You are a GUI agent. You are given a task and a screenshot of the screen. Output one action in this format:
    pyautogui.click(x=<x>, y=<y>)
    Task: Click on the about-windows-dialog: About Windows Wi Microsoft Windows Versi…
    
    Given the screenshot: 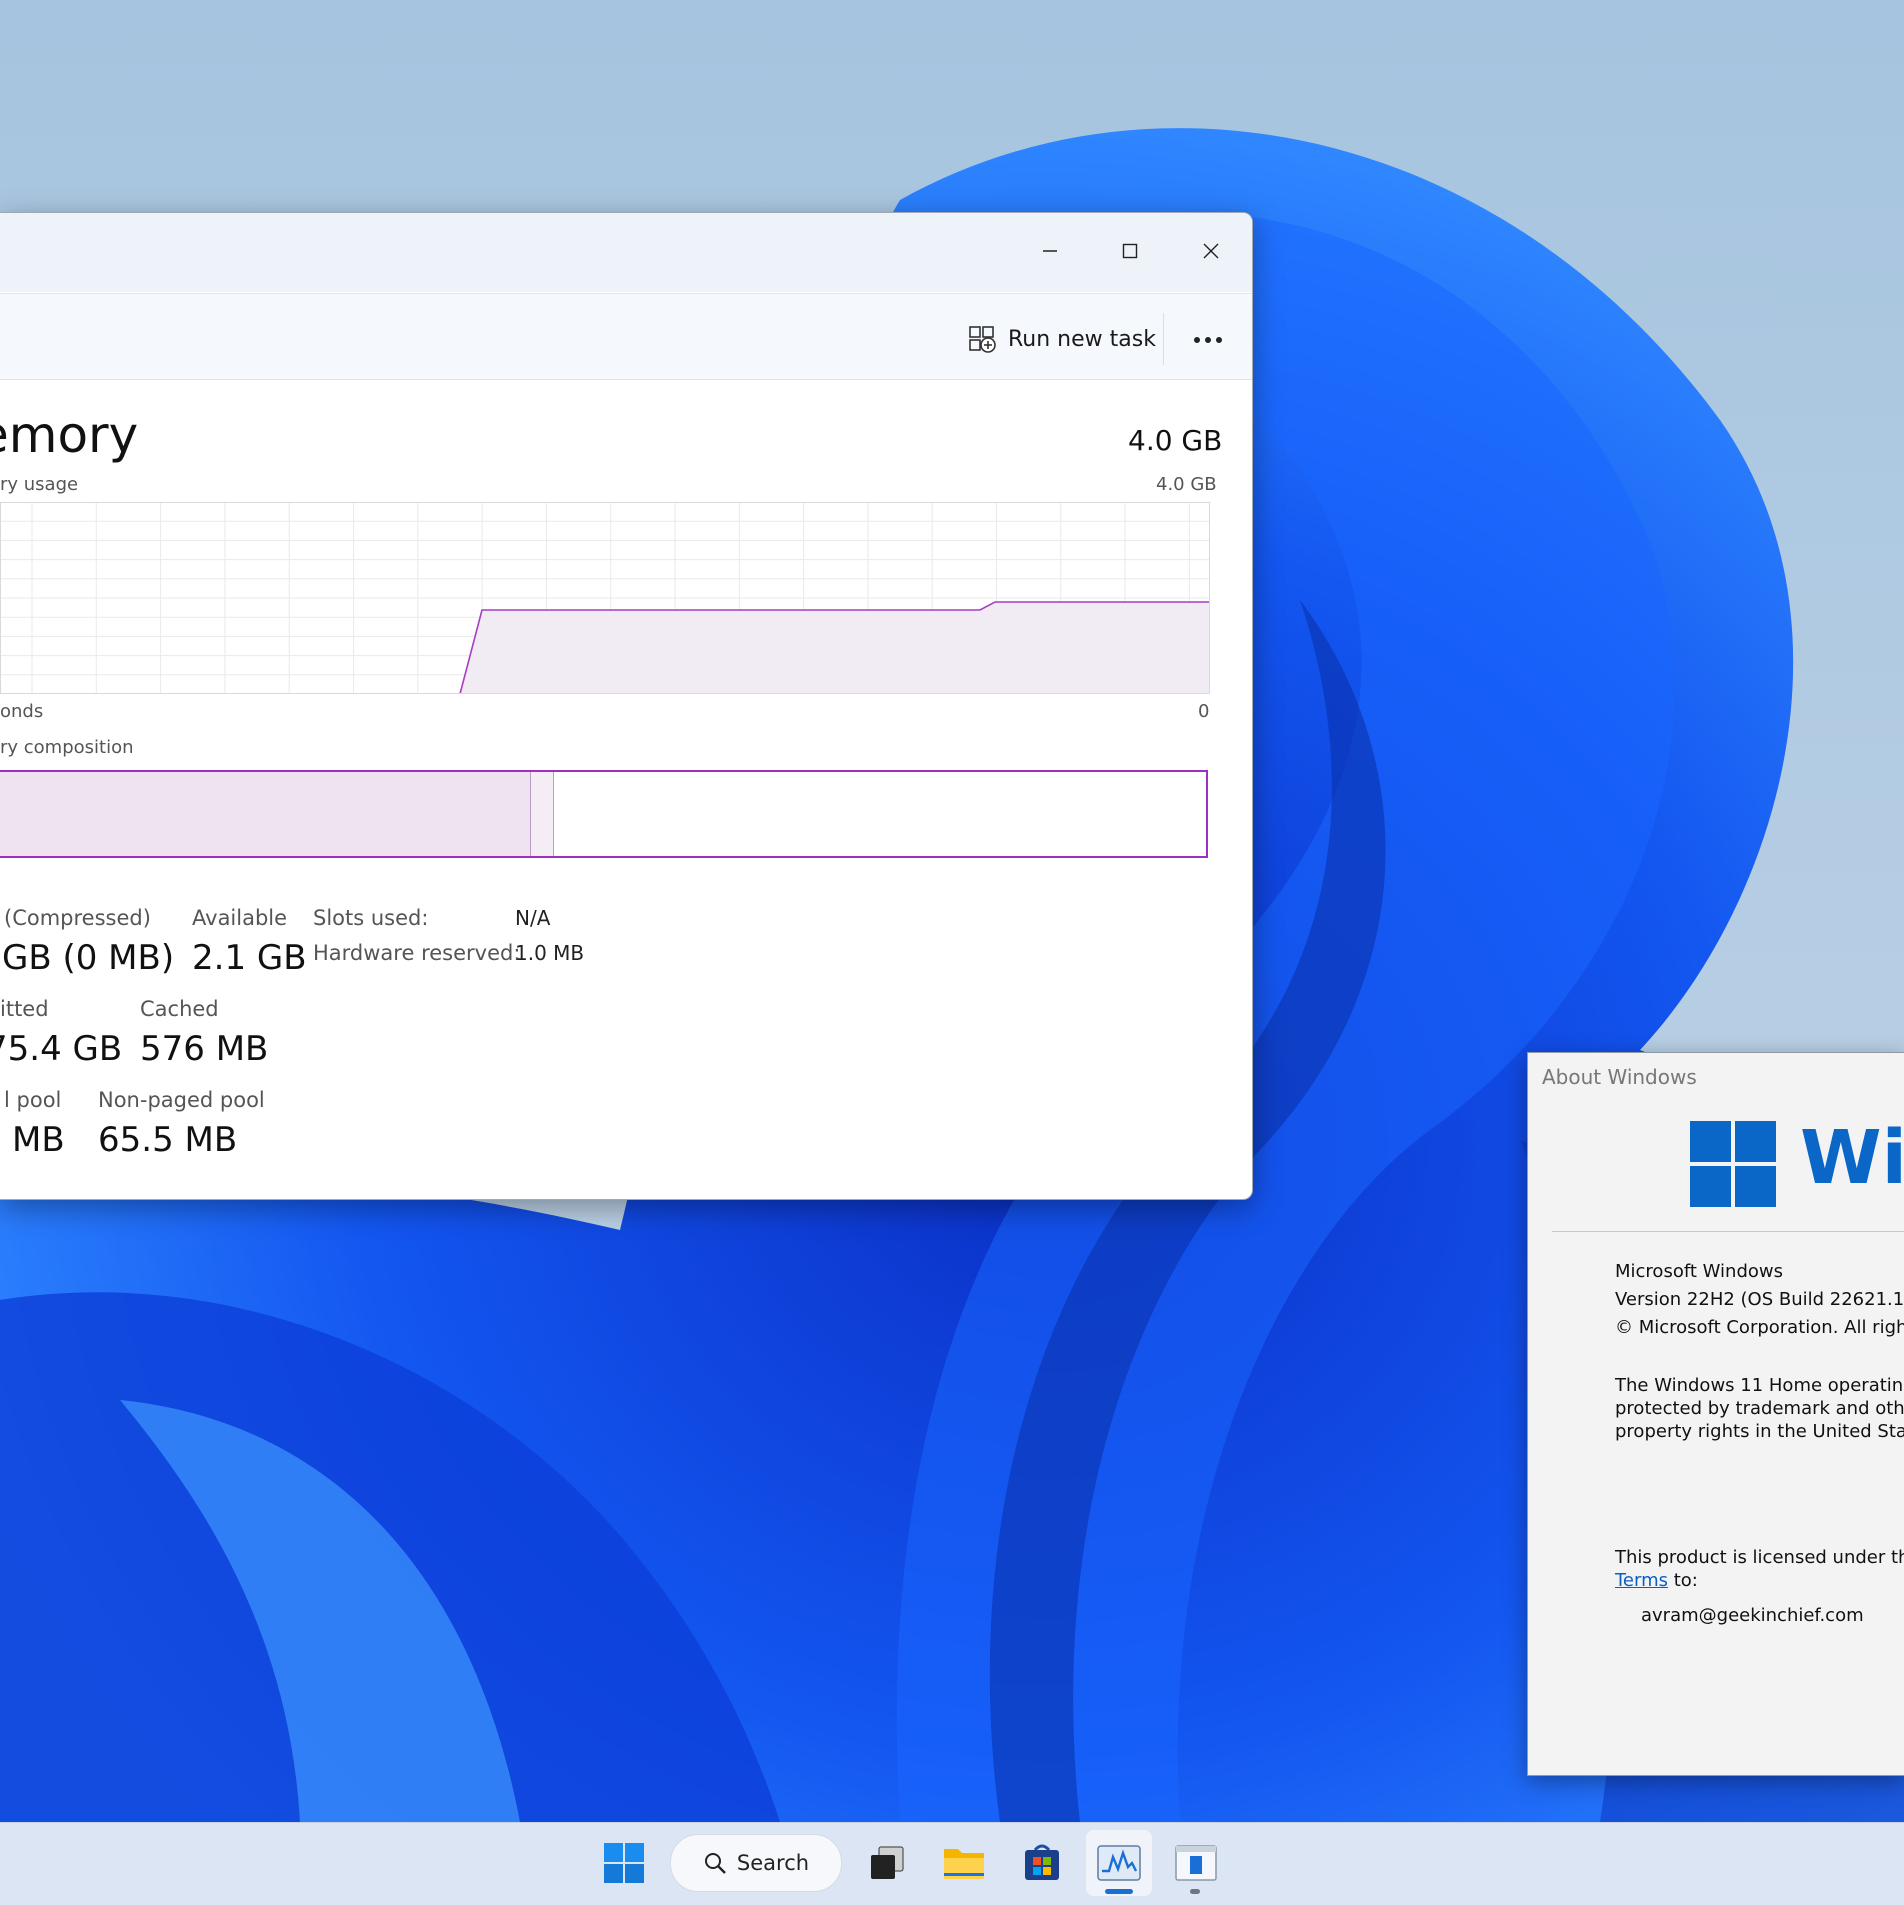 What is the action you would take?
    pyautogui.click(x=1715, y=1414)
    